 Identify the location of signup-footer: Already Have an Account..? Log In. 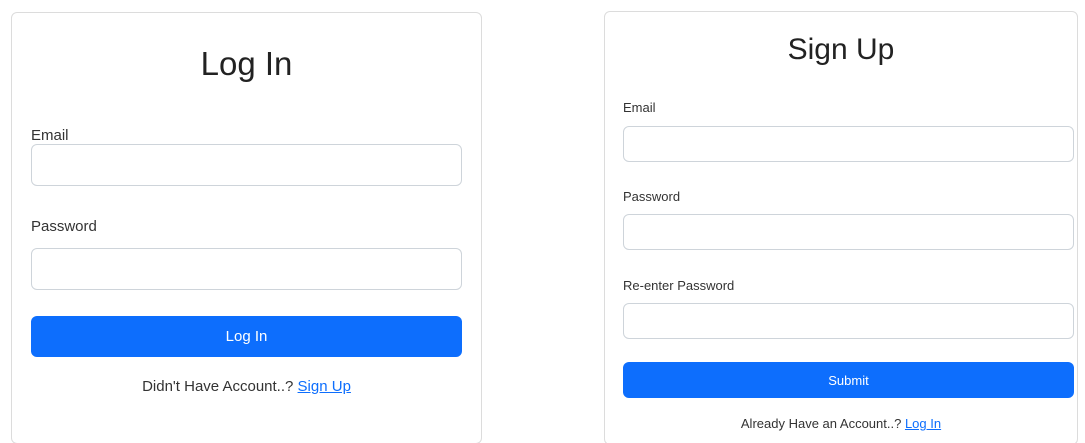
(841, 423).